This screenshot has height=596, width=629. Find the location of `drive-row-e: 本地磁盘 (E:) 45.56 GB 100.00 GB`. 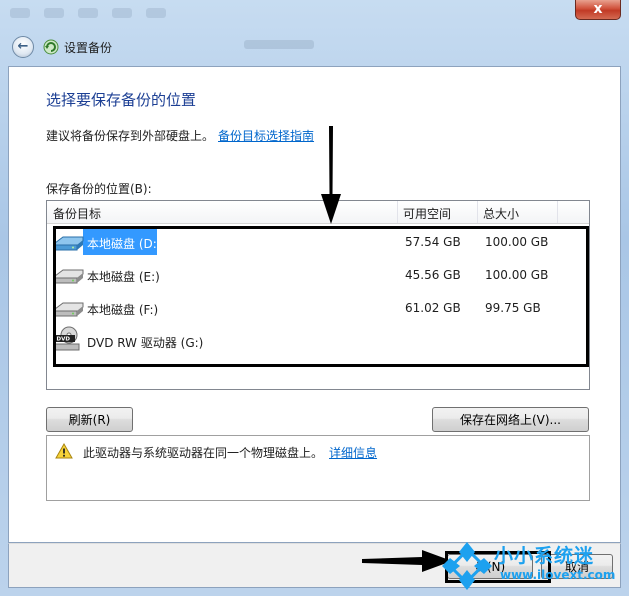

drive-row-e: 本地磁盘 (E:) 45.56 GB 100.00 GB is located at coordinates (318, 276).